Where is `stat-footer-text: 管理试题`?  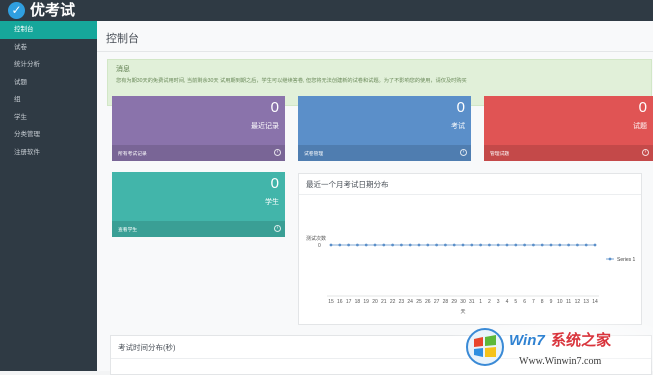 stat-footer-text: 管理试题 is located at coordinates (499, 153).